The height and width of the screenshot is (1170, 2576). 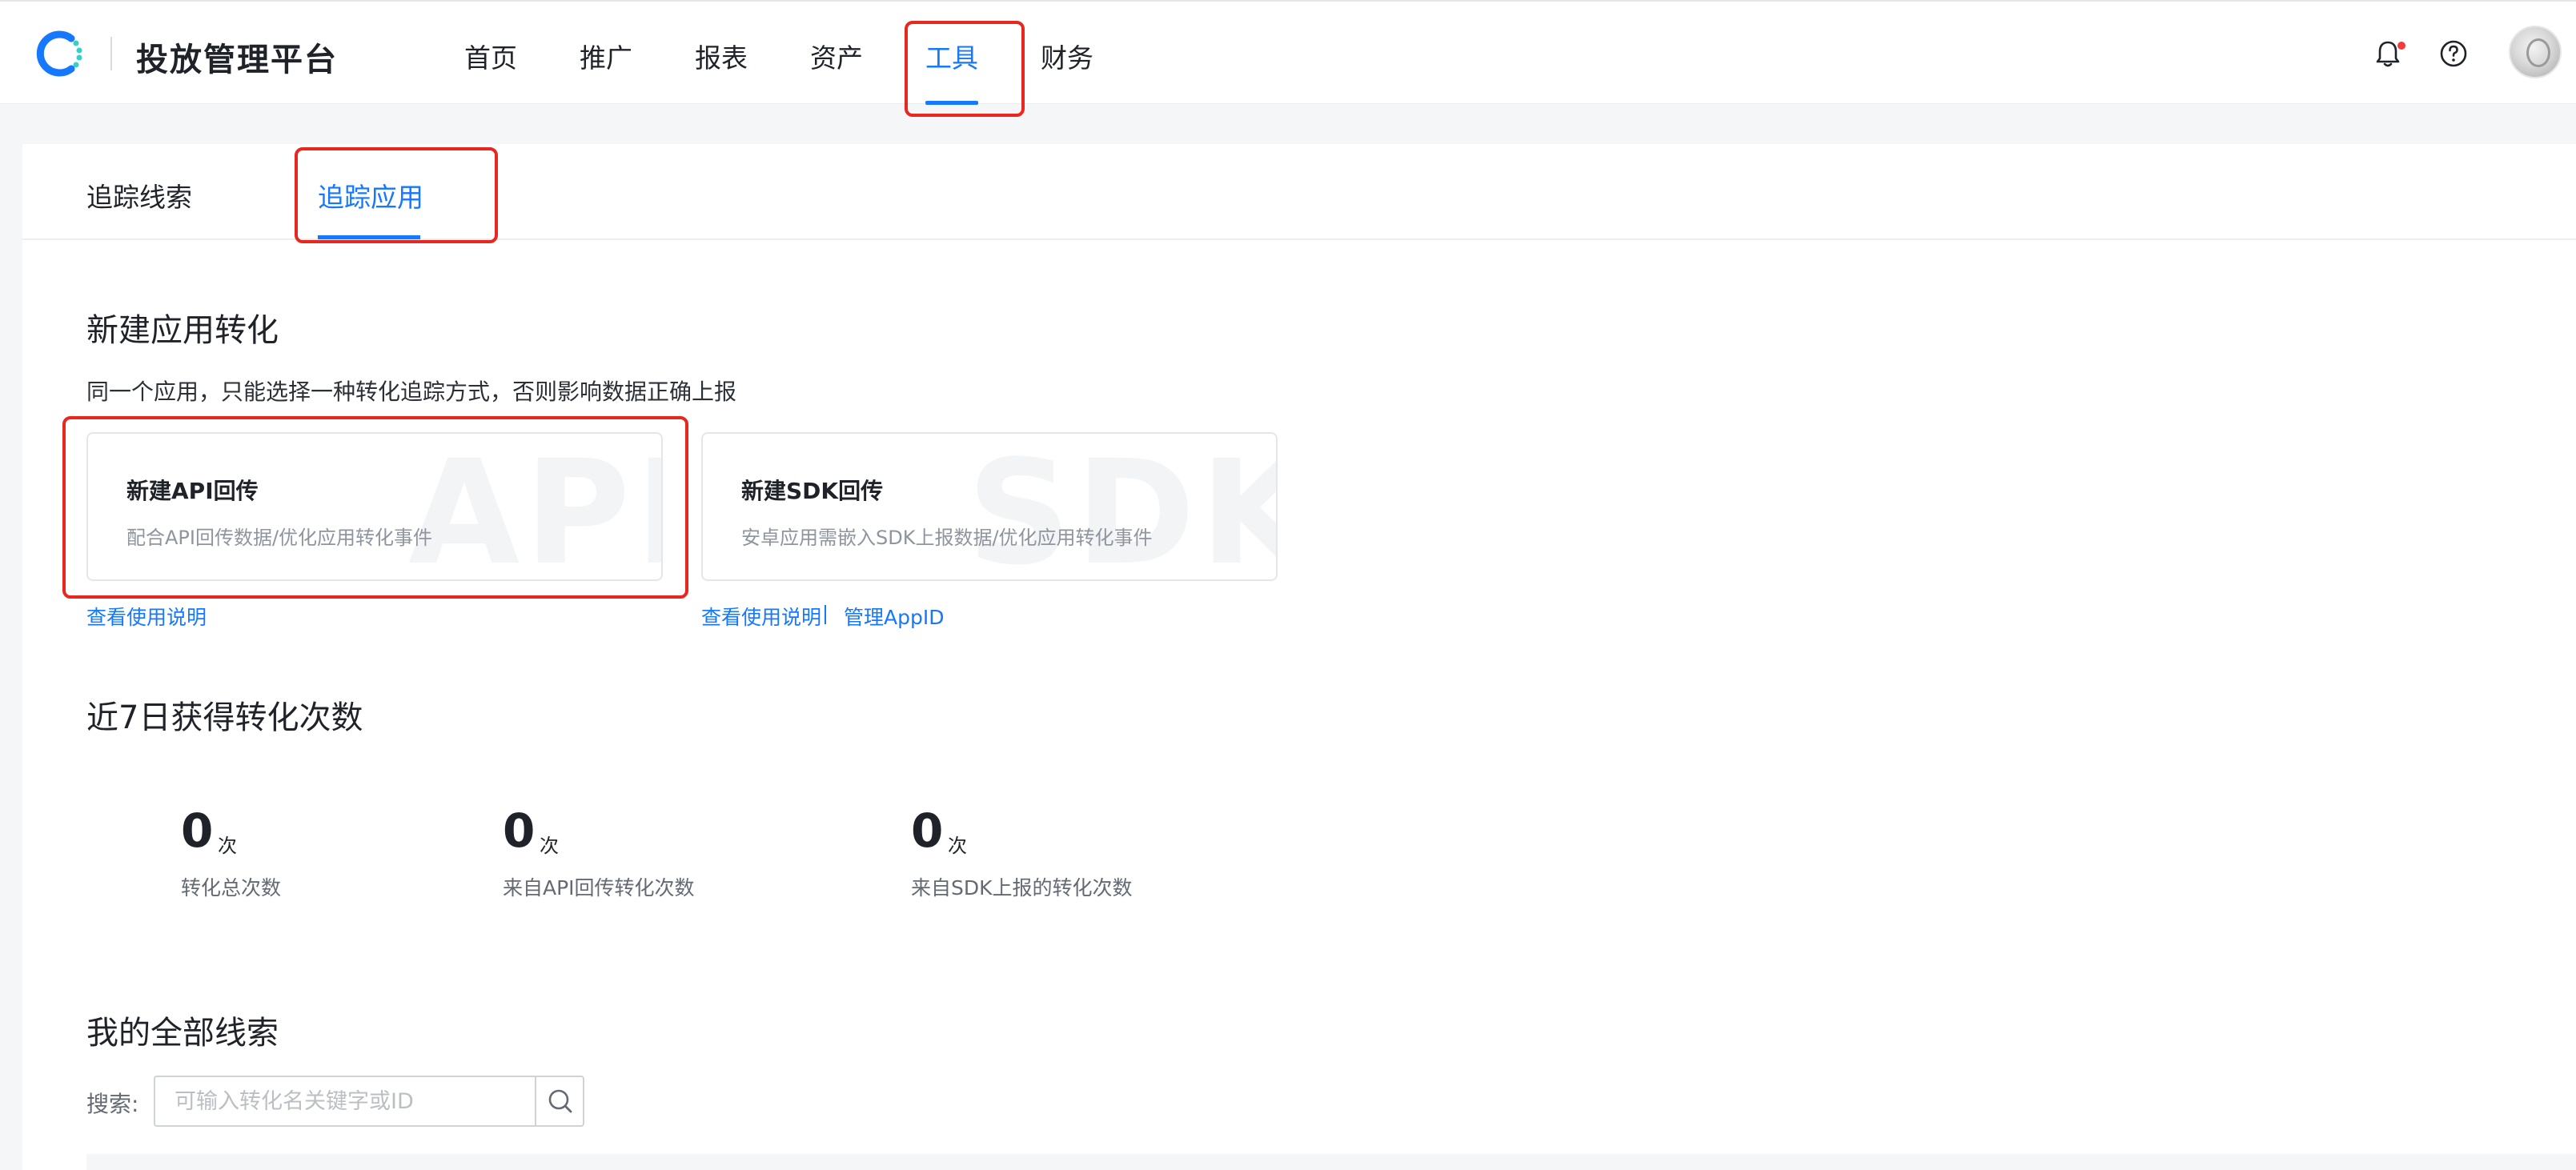 I want to click on search-label: 搜索:, so click(x=112, y=1104).